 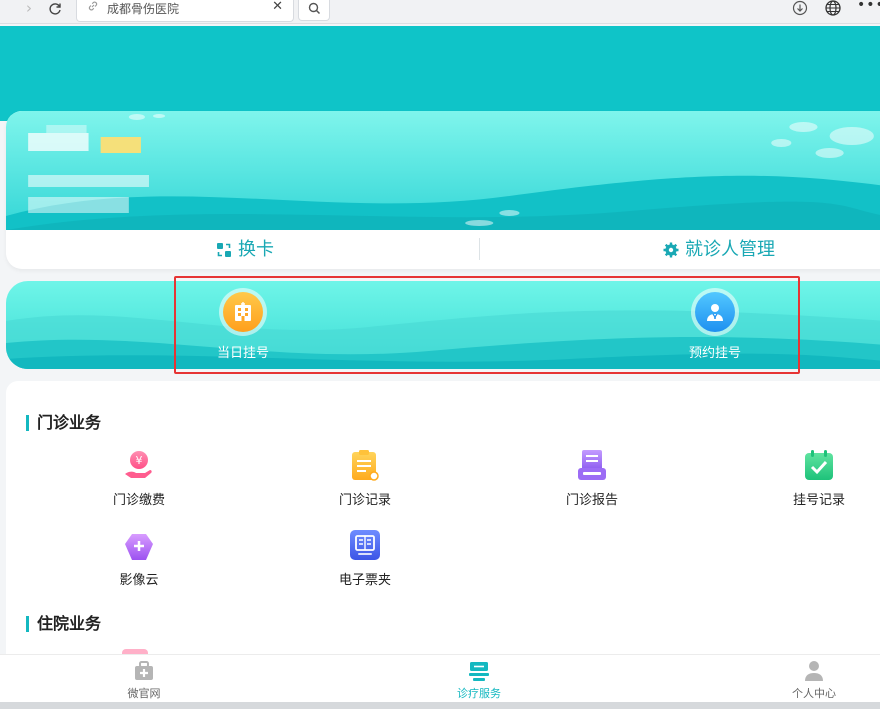 I want to click on close-icon: ✕, so click(x=277, y=7).